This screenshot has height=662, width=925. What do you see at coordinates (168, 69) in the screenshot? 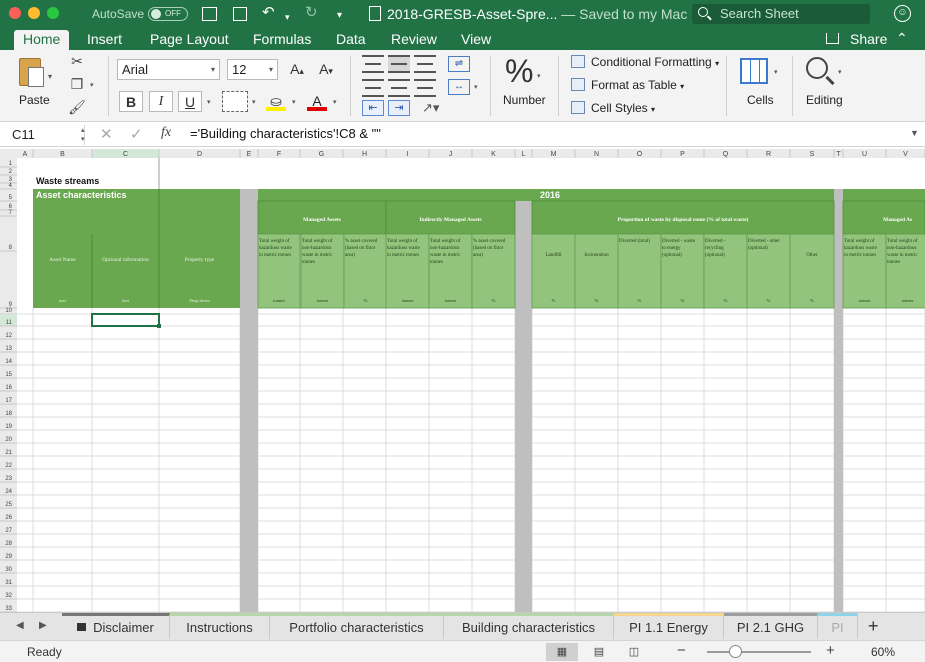
I see `font-name-select: Arial ▾` at bounding box center [168, 69].